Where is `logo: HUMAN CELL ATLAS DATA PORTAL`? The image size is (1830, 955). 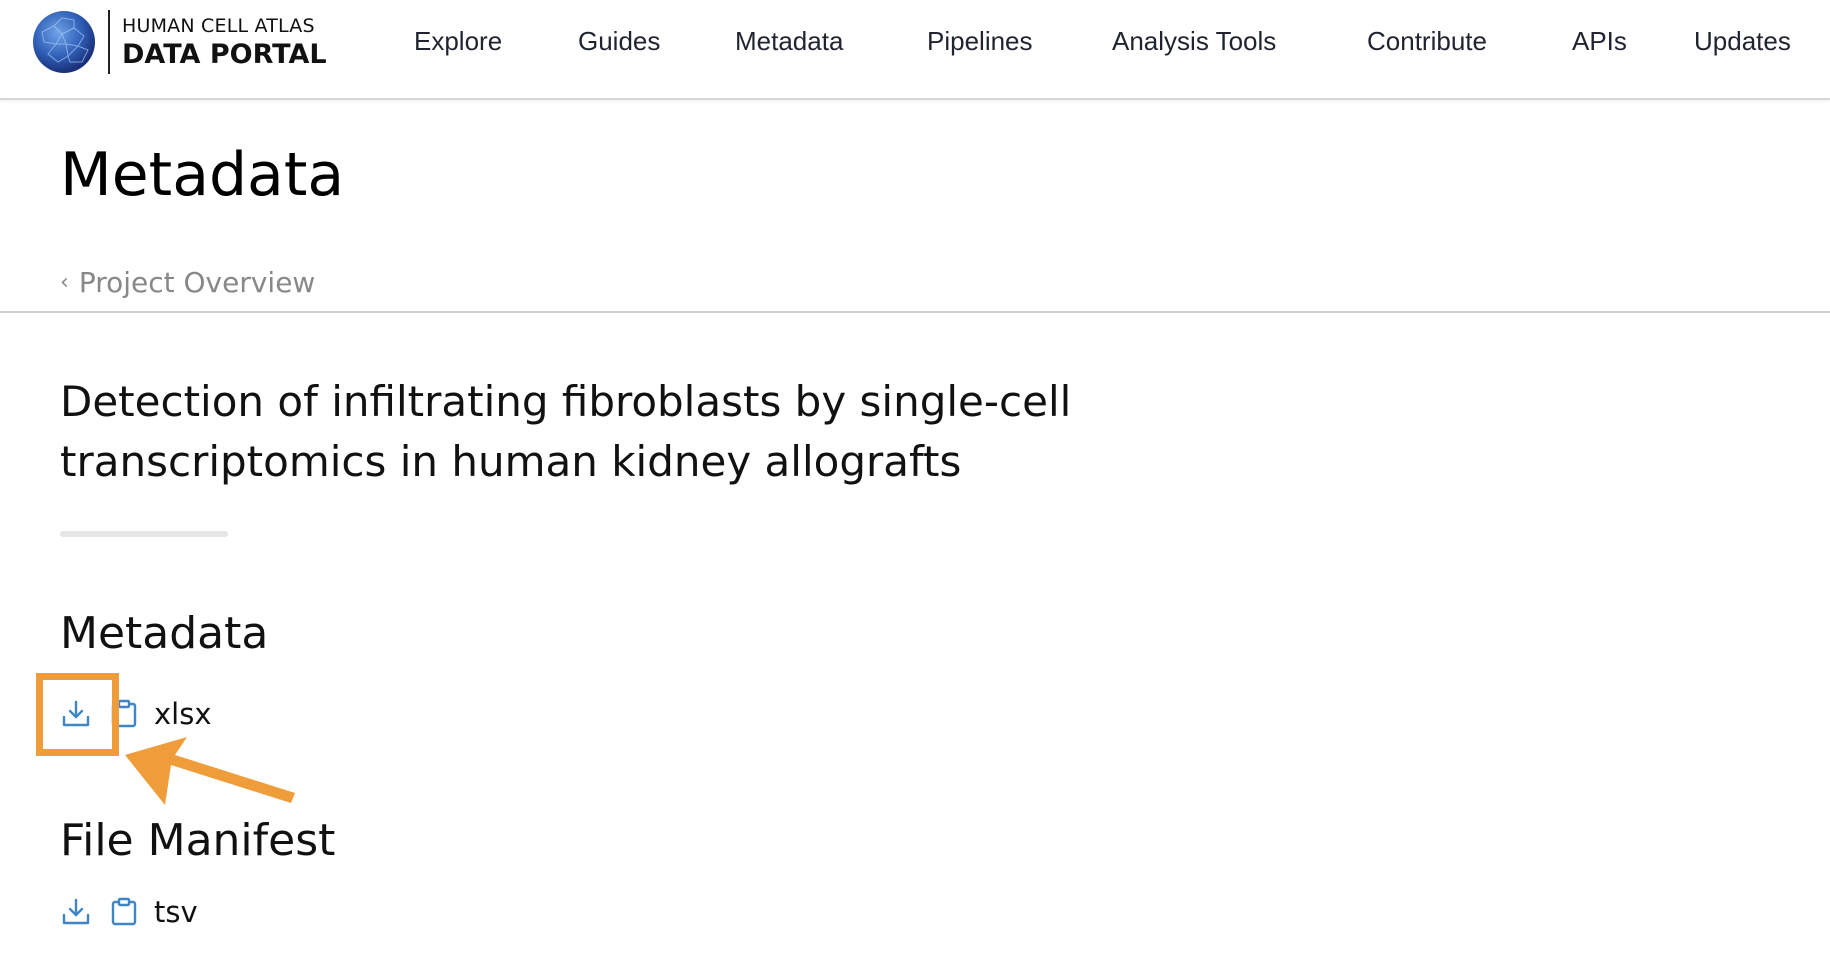 logo: HUMAN CELL ATLAS DATA PORTAL is located at coordinates (179, 42).